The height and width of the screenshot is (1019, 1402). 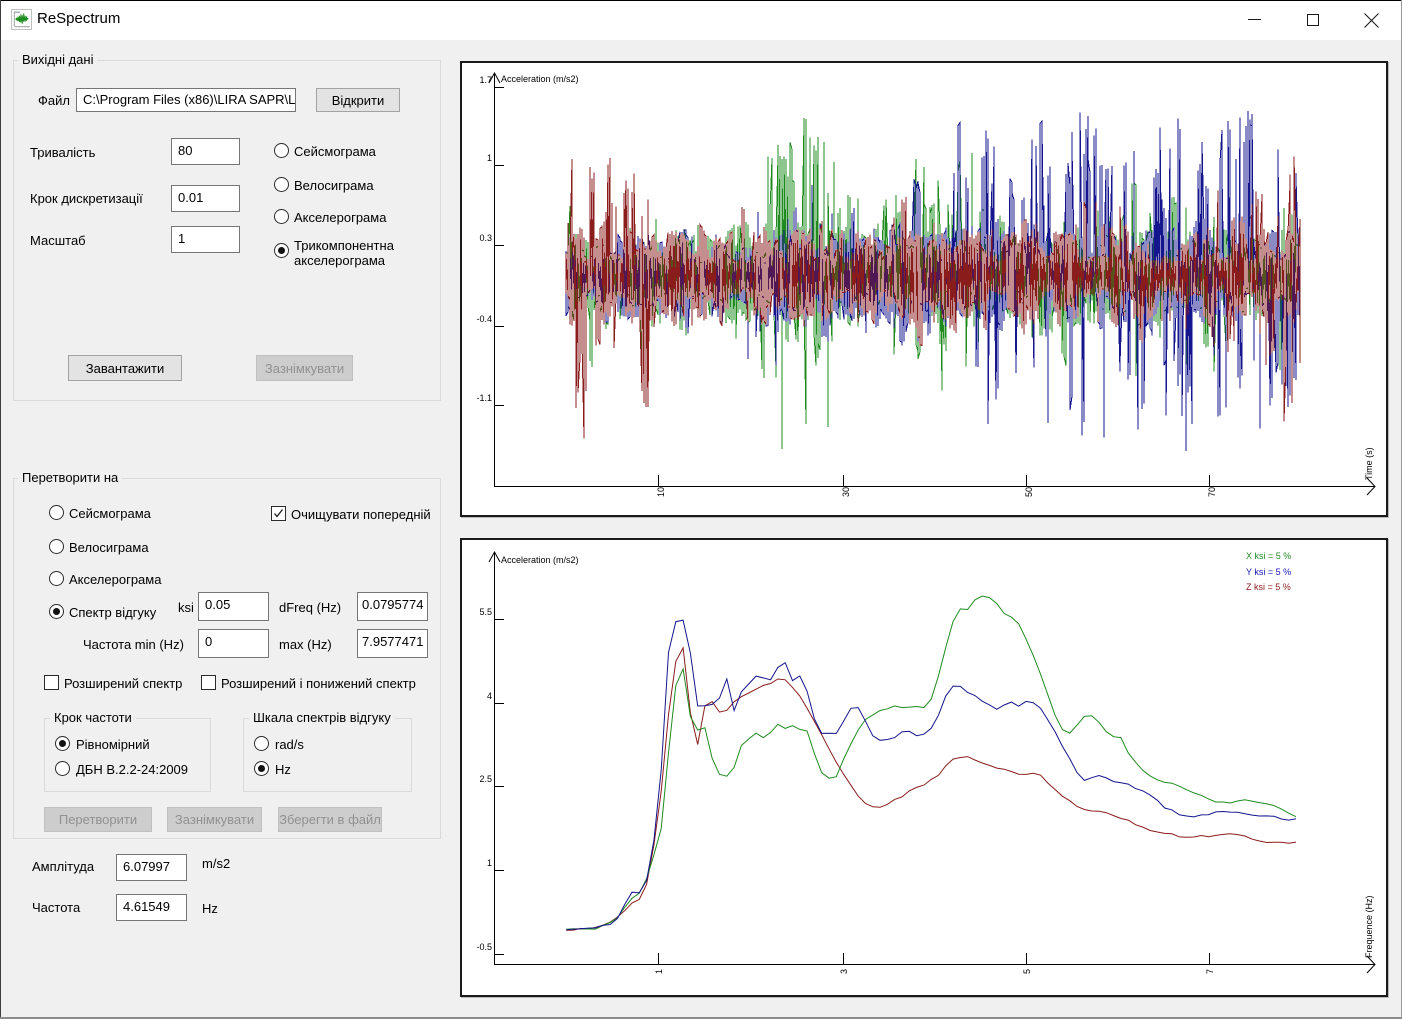 I want to click on svg-text: 70, so click(x=1212, y=492).